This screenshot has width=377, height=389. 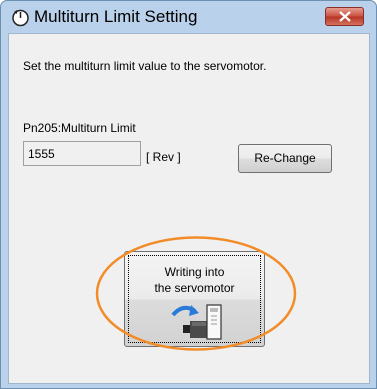 I want to click on title-bar: Multiturn Limit Setting, so click(x=188, y=17).